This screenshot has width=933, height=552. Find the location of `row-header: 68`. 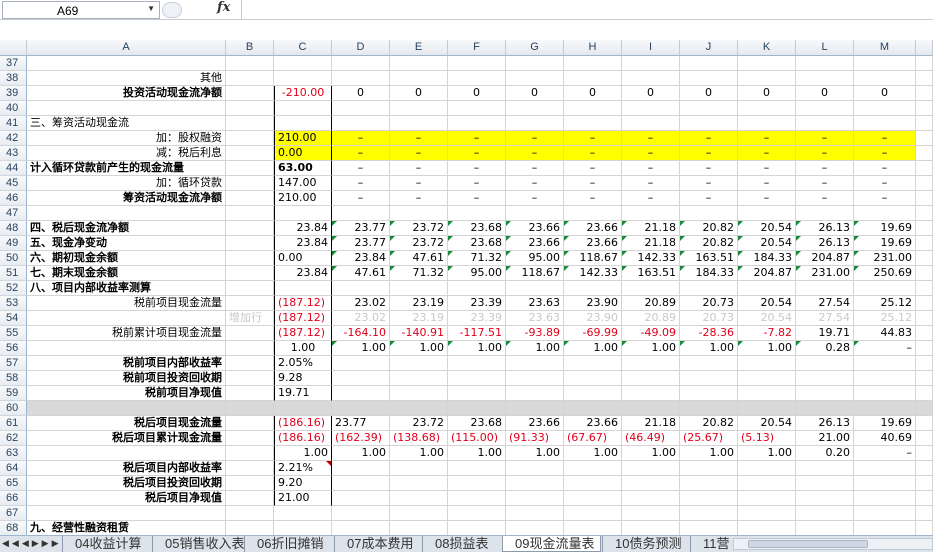

row-header: 68 is located at coordinates (13, 528).